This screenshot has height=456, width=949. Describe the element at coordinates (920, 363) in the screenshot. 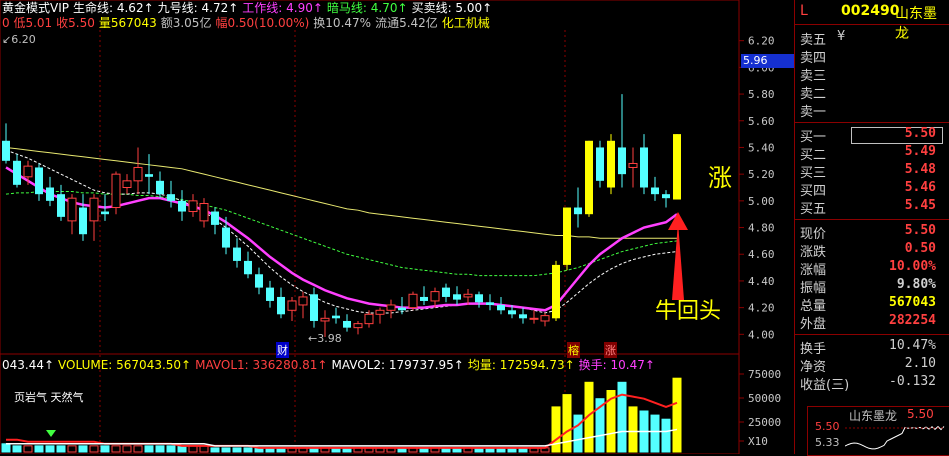

I see `stat2-value: 2.10` at that location.